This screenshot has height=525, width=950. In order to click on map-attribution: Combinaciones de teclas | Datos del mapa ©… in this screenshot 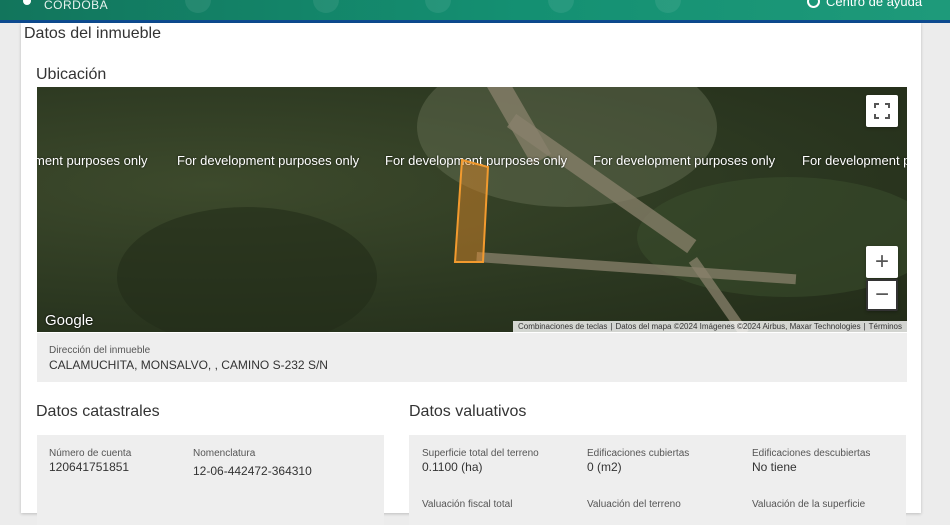, I will do `click(709, 326)`.